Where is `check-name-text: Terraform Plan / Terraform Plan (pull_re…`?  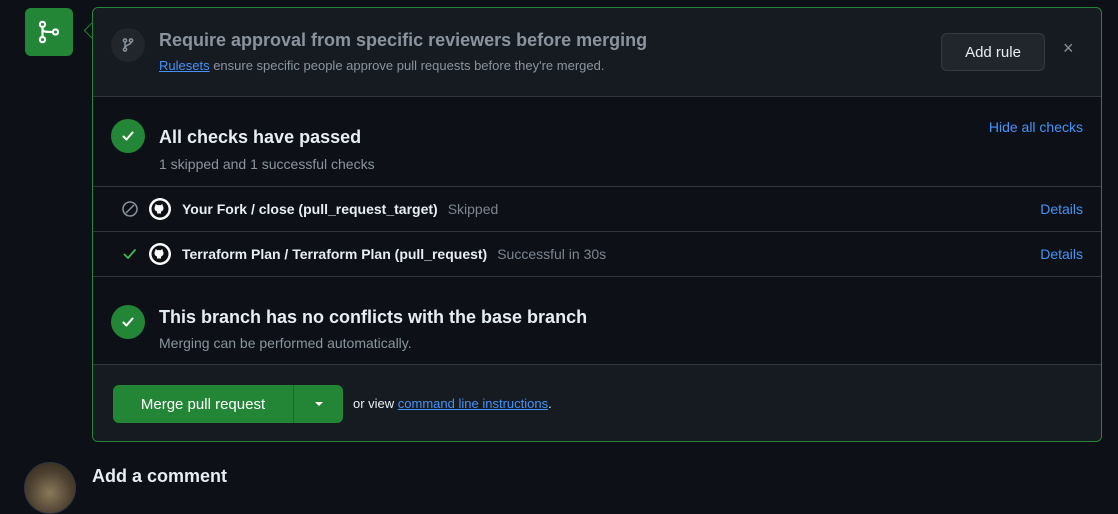
check-name-text: Terraform Plan / Terraform Plan (pull_re… is located at coordinates (335, 254).